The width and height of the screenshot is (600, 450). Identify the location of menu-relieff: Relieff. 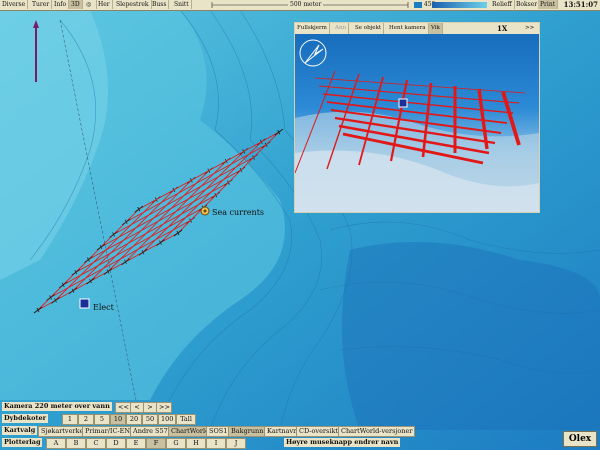
(502, 4).